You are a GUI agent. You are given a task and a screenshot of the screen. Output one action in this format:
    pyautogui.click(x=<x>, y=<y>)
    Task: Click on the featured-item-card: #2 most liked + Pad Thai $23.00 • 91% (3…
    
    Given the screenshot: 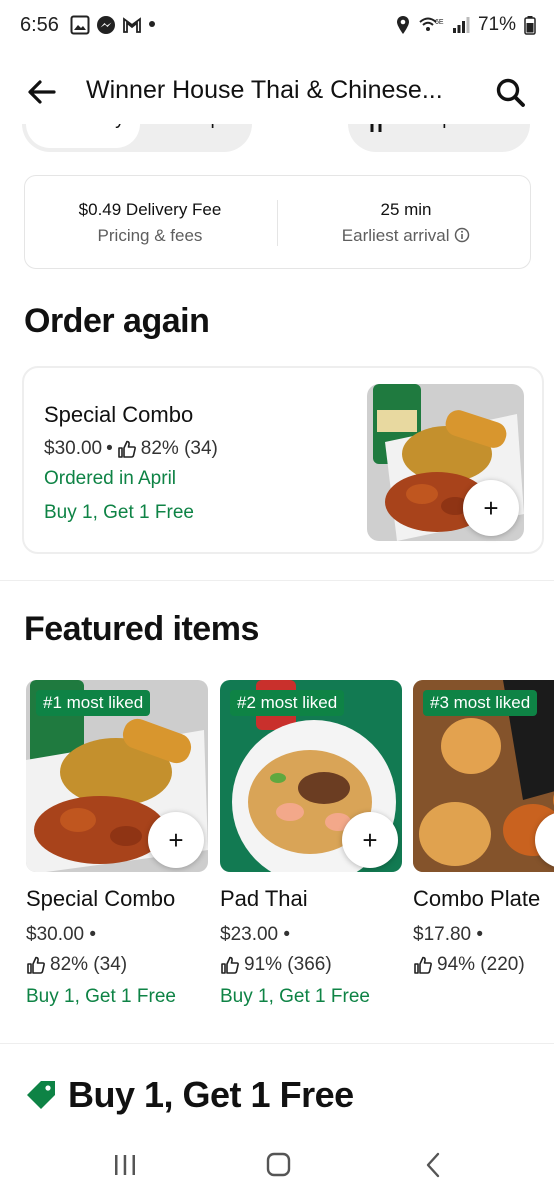 What is the action you would take?
    pyautogui.click(x=311, y=844)
    